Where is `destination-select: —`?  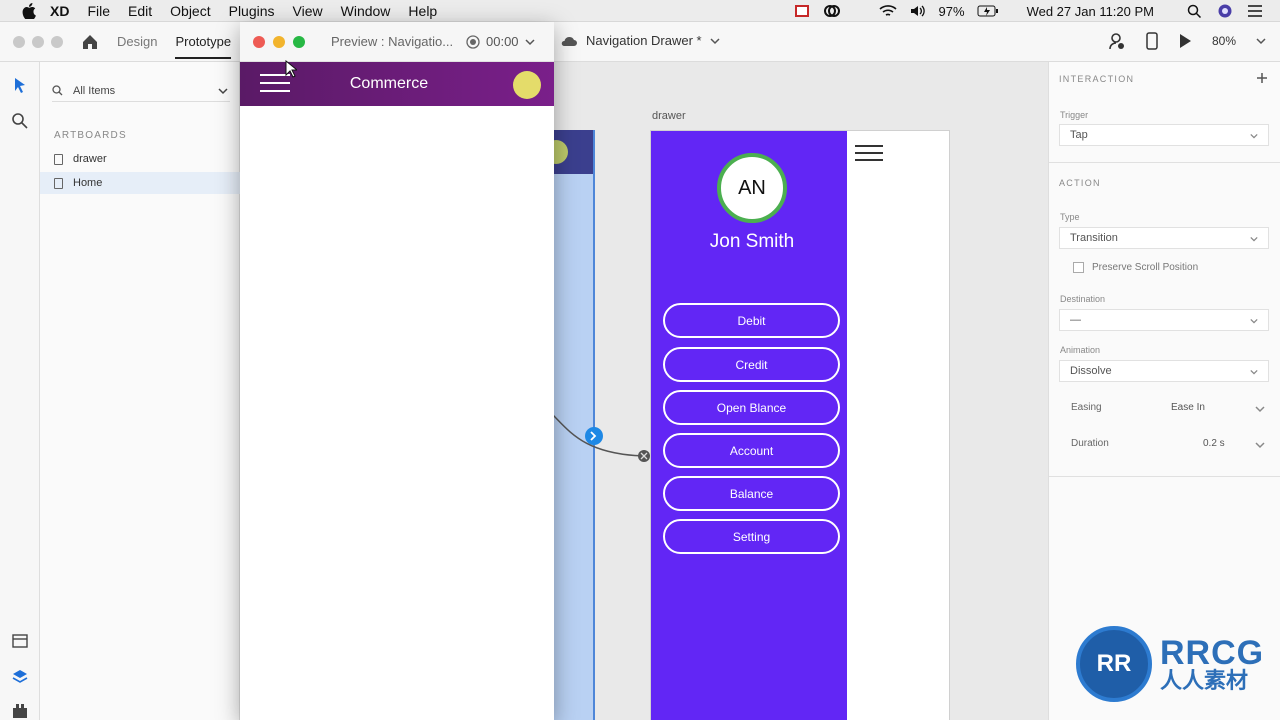 destination-select: — is located at coordinates (1164, 320).